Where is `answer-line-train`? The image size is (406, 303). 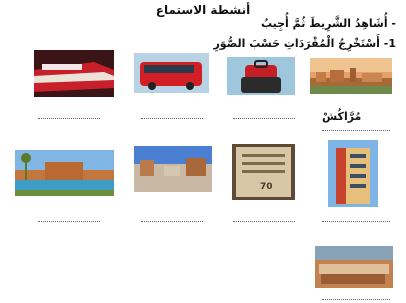 answer-line-train is located at coordinates (69, 118).